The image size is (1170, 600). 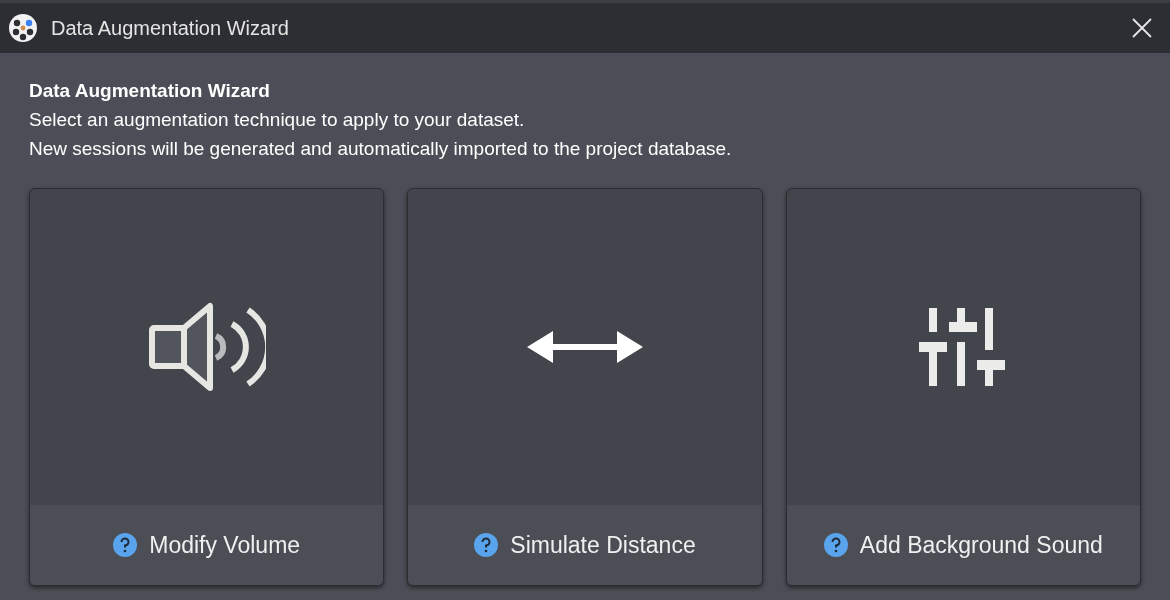 What do you see at coordinates (277, 120) in the screenshot?
I see `description-text: Select an augmentation technique to apply to your dataset.` at bounding box center [277, 120].